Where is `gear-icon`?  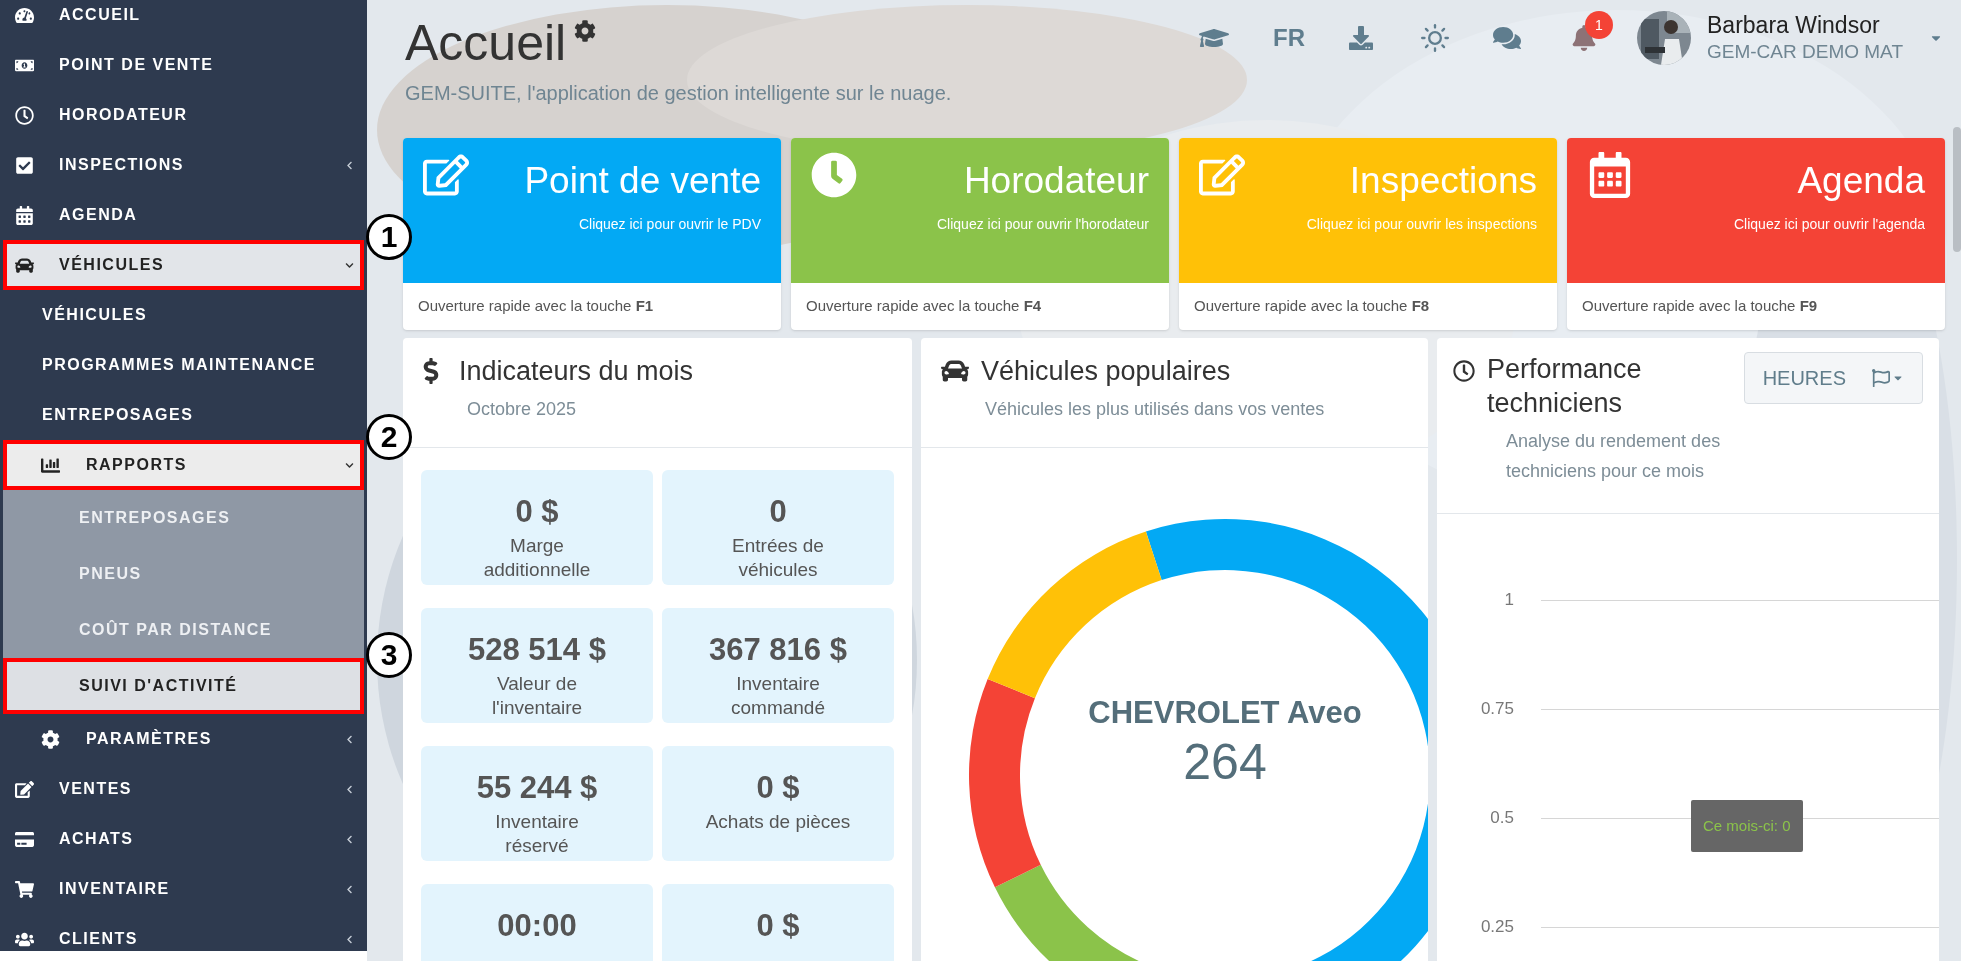 gear-icon is located at coordinates (50, 739).